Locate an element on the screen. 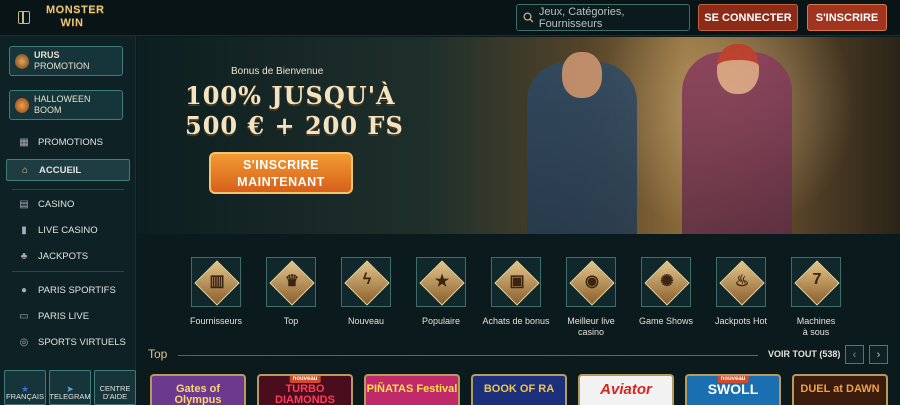 This screenshot has width=900, height=405. sidebar-promo-halloween: HALLOWEEN BOOM is located at coordinates (66, 105).